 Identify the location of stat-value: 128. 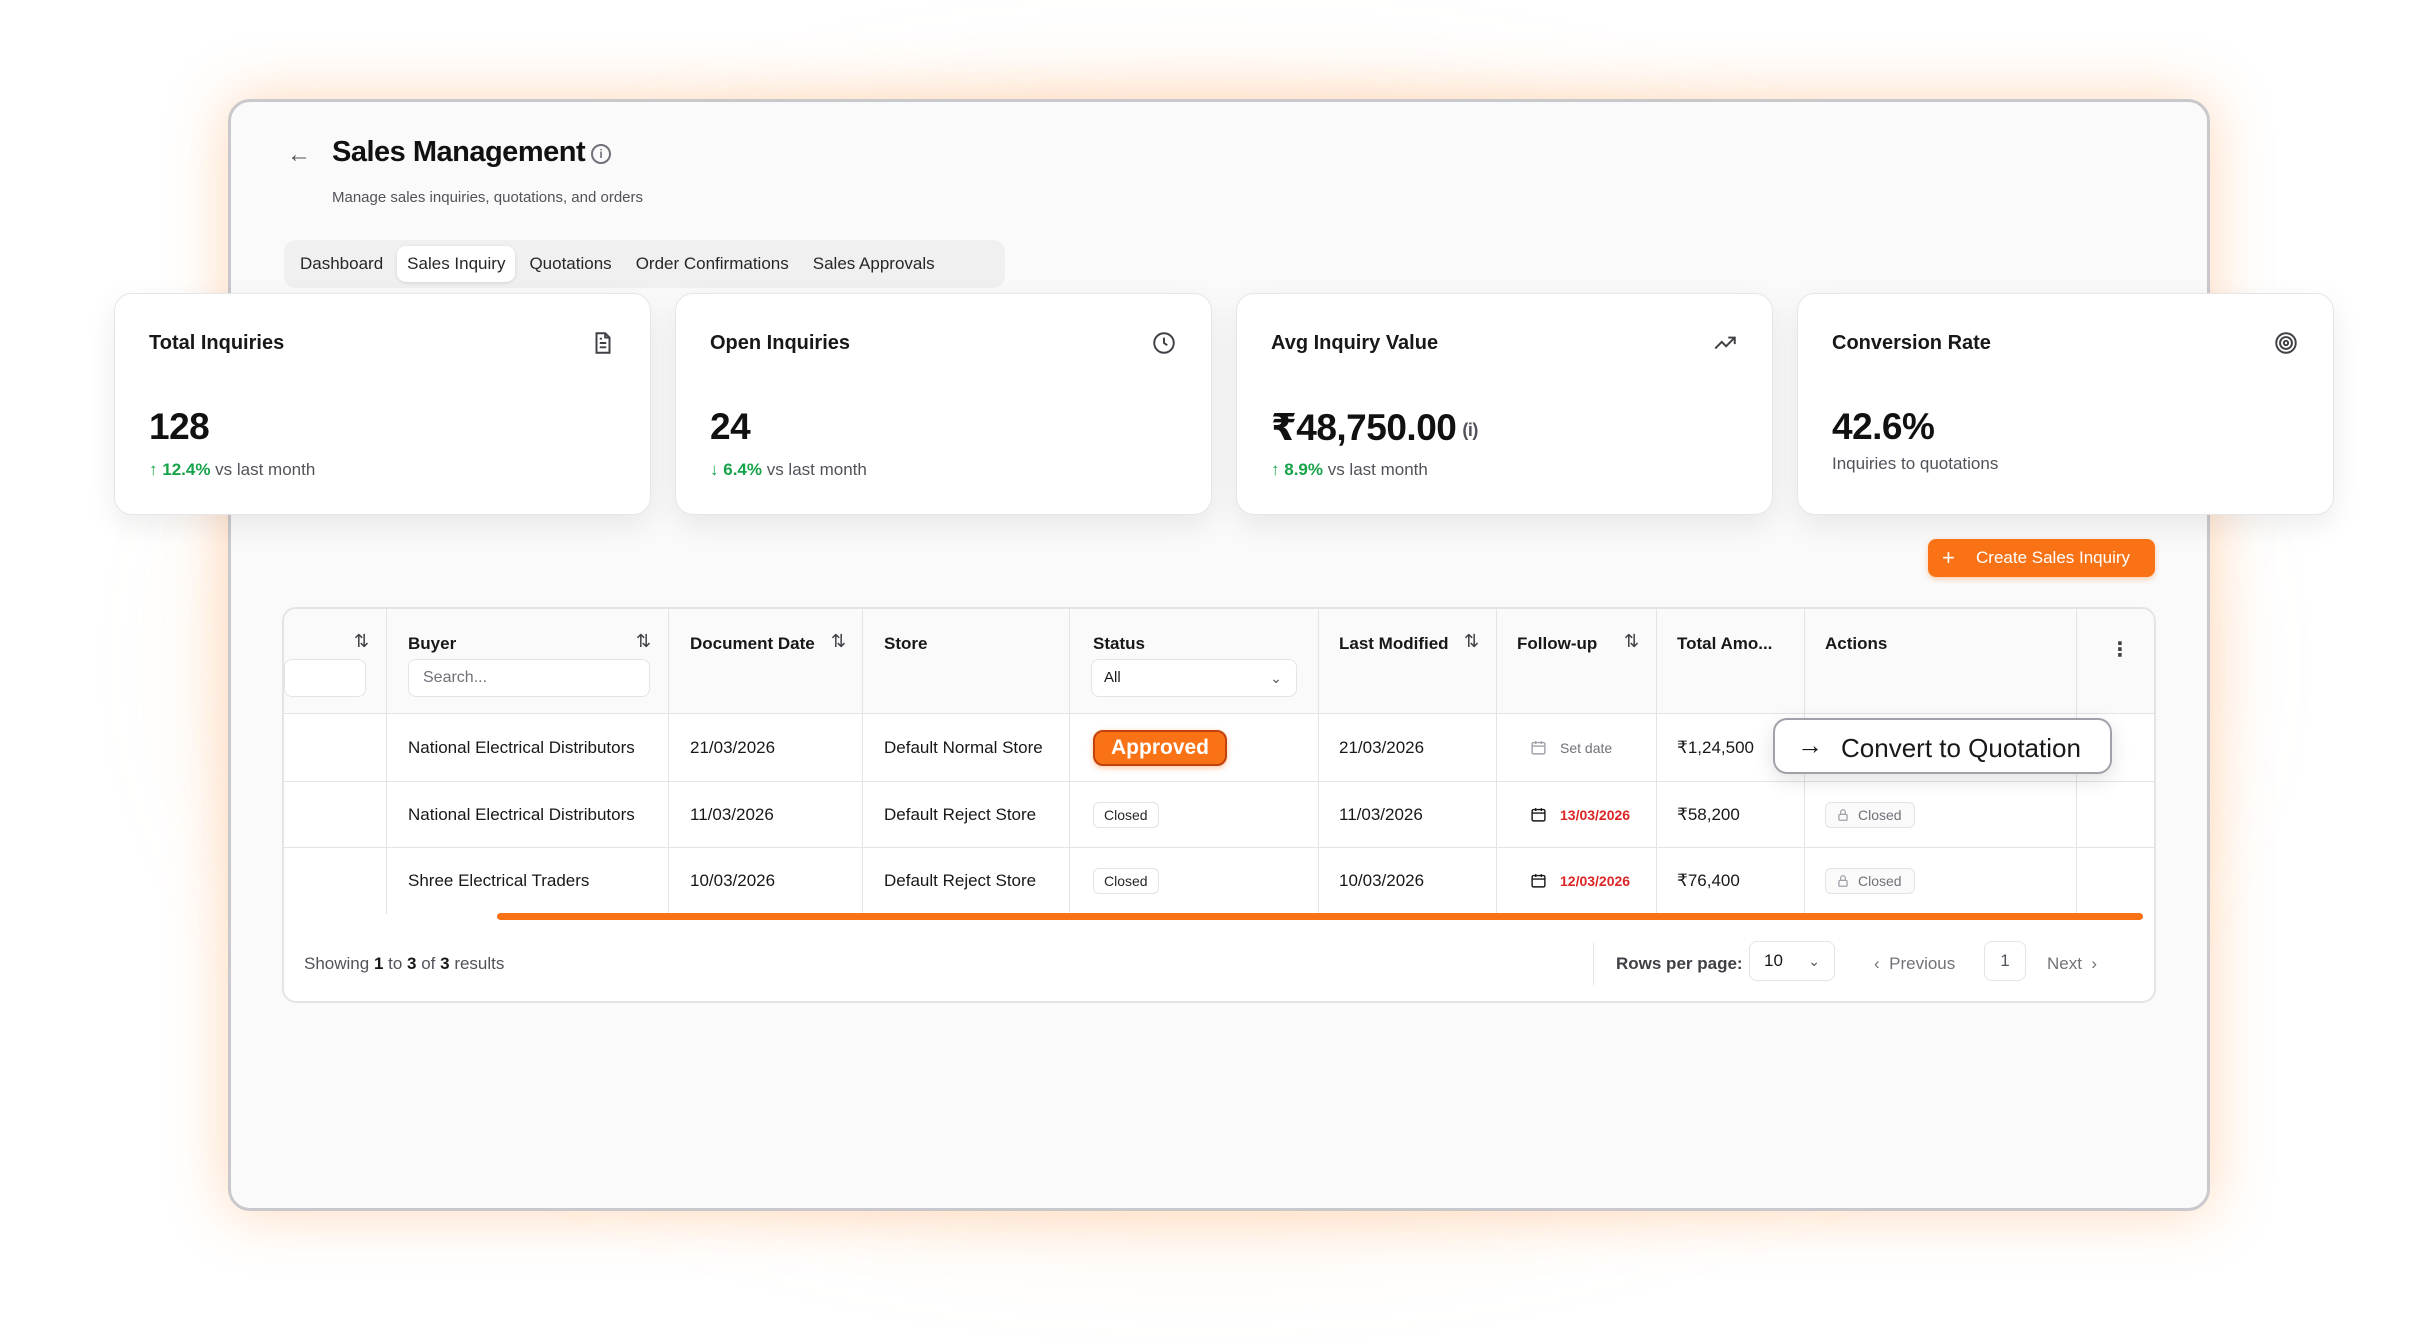
(179, 426).